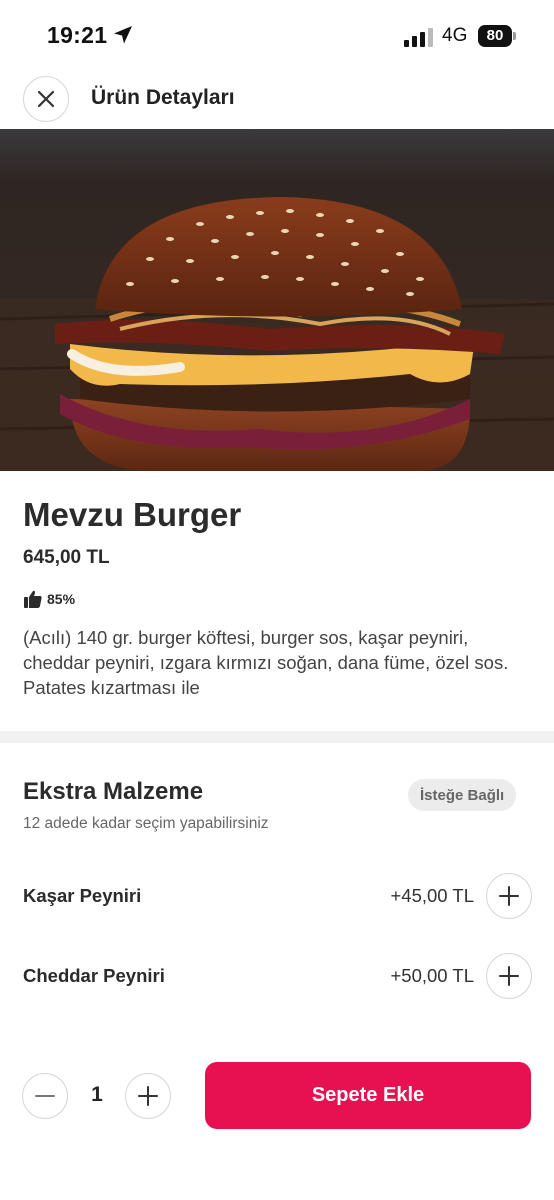 The image size is (554, 1200). Describe the element at coordinates (432, 975) in the screenshot. I see `extra-item-price: +50,00 TL` at that location.